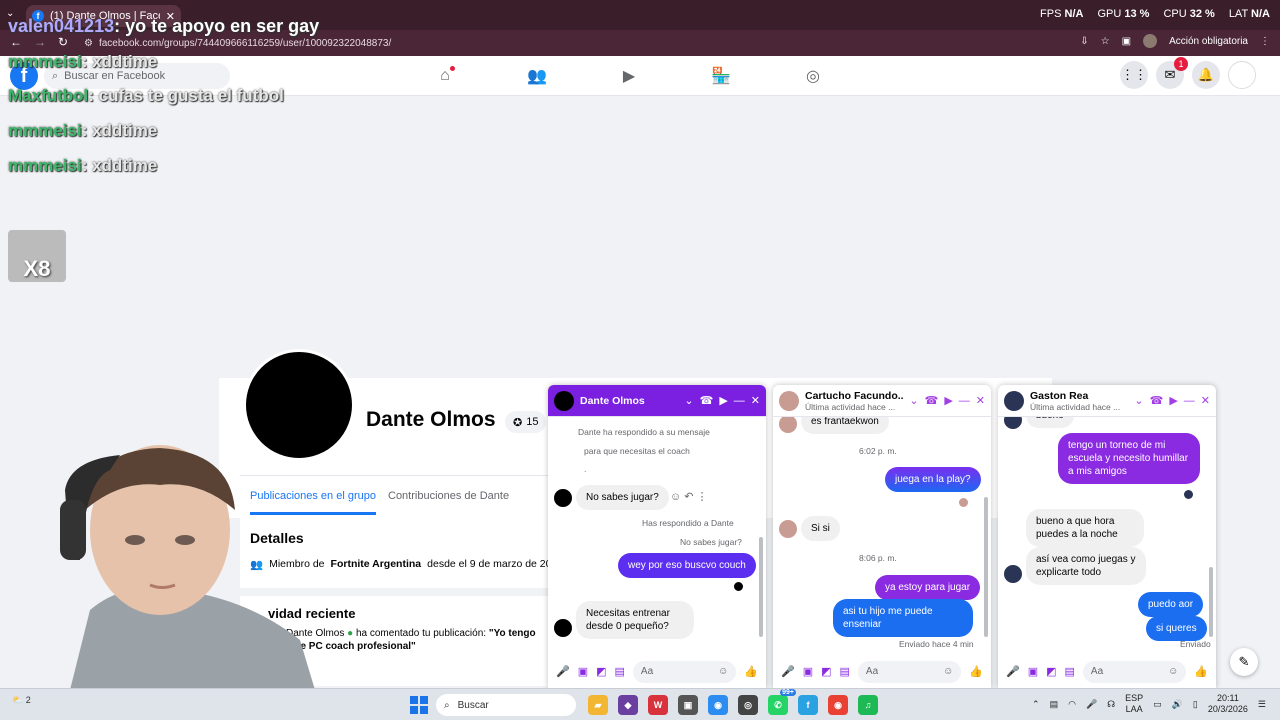  What do you see at coordinates (1265, 41) in the screenshot?
I see `menu-kebab-icon: ⋮` at bounding box center [1265, 41].